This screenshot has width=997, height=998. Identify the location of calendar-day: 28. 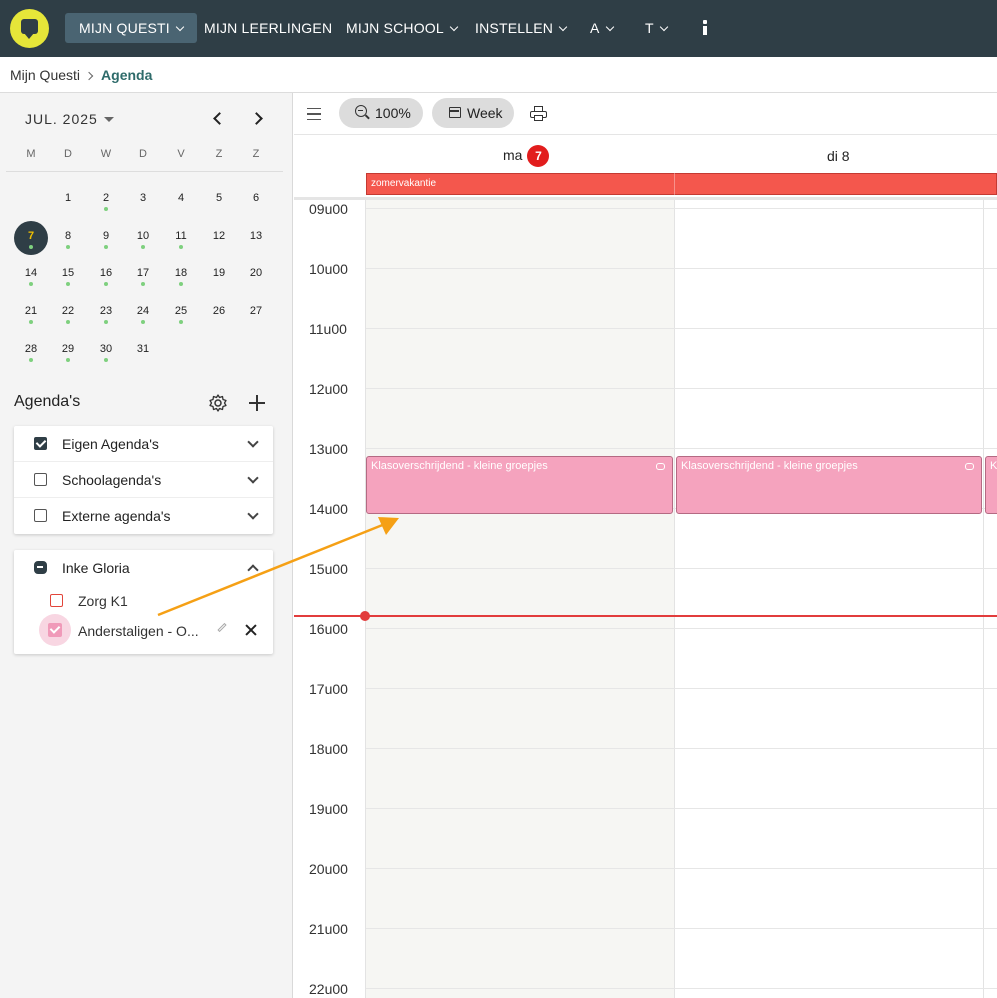
(31, 351).